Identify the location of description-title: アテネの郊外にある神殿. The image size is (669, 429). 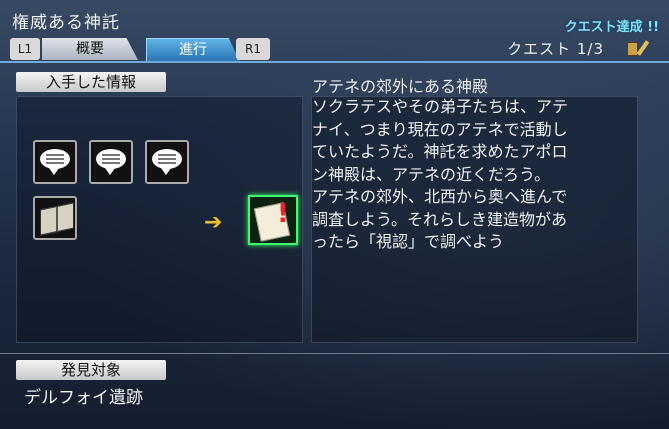
(400, 86).